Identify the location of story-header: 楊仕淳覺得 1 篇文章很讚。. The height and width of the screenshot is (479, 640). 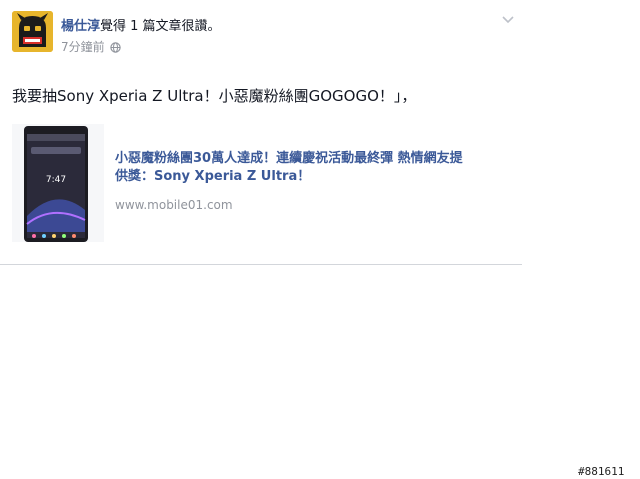
(141, 27).